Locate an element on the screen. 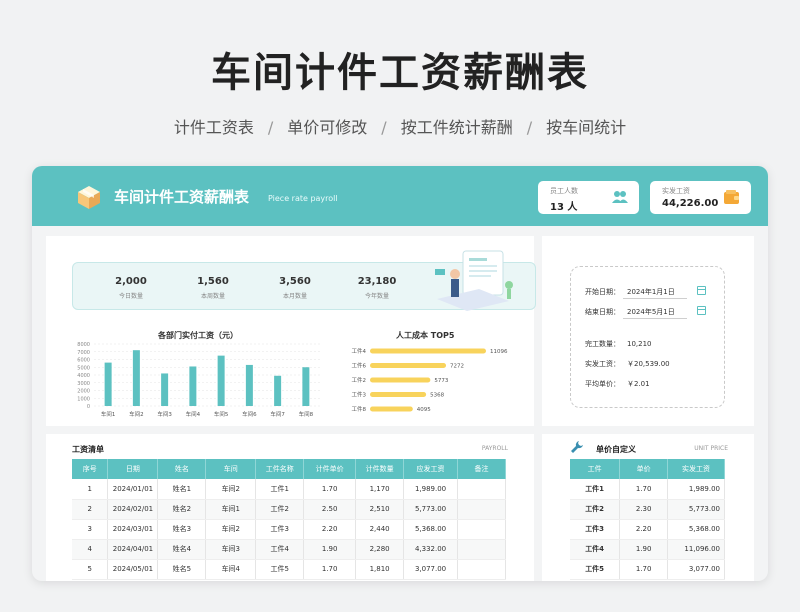 The height and width of the screenshot is (612, 800). cell-name: 姓名5 is located at coordinates (182, 569).